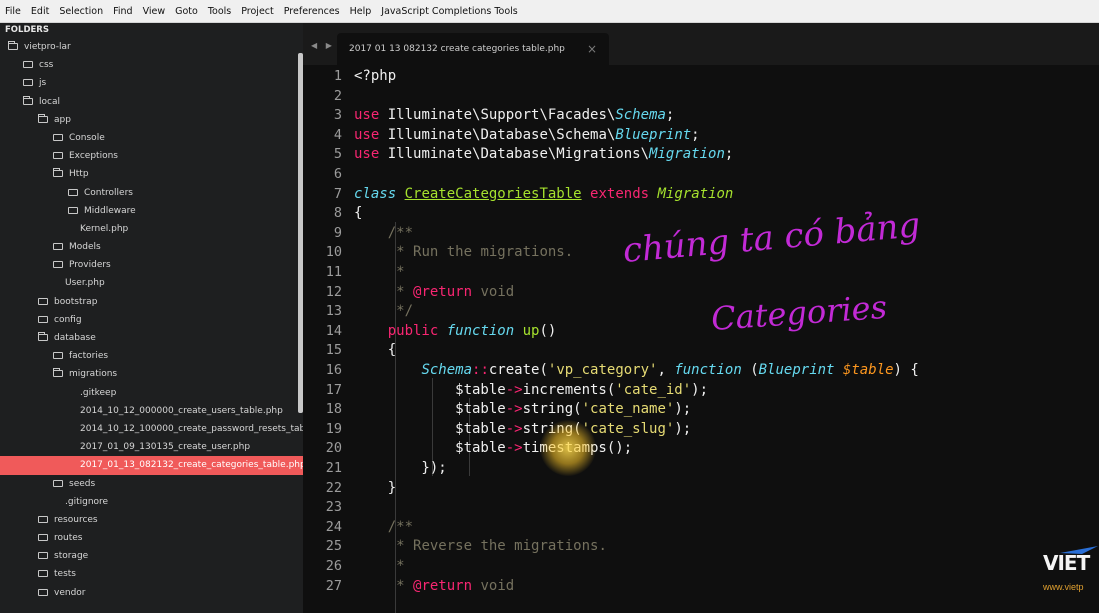 The width and height of the screenshot is (1099, 613). I want to click on tree-folder: database, so click(151, 338).